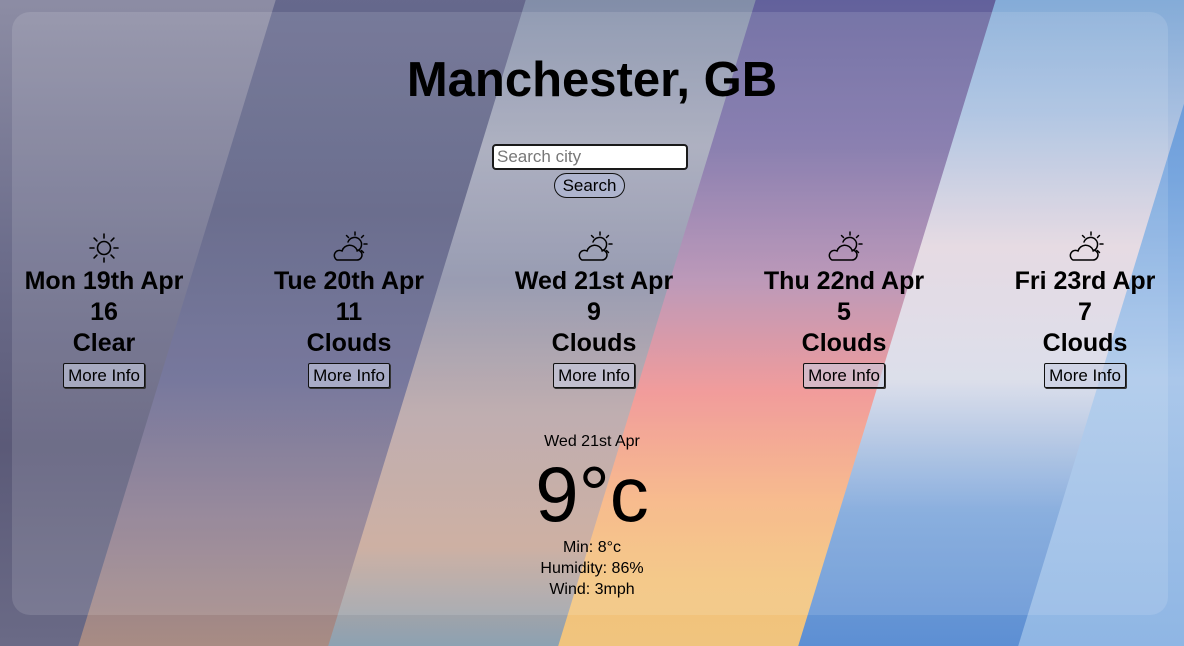 The height and width of the screenshot is (646, 1184). I want to click on forecast-temp: 5, so click(844, 312).